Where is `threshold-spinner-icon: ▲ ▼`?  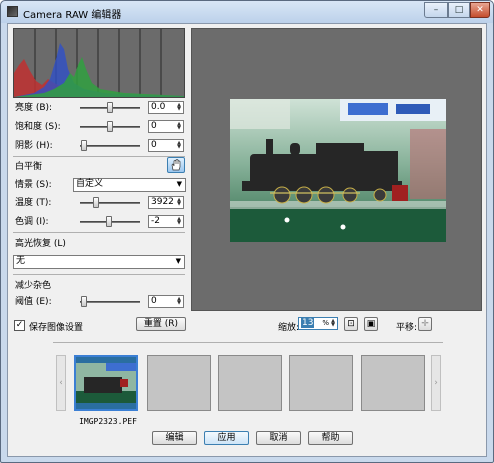 threshold-spinner-icon: ▲ ▼ is located at coordinates (179, 301).